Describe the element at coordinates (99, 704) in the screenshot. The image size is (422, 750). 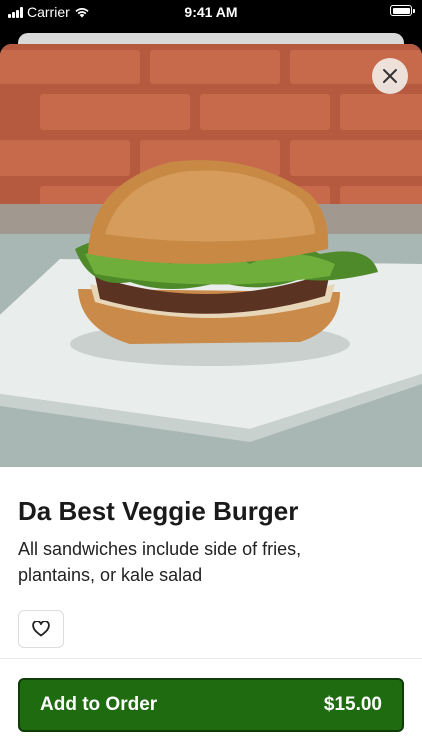
I see `add-to-order-label: Add to Order` at that location.